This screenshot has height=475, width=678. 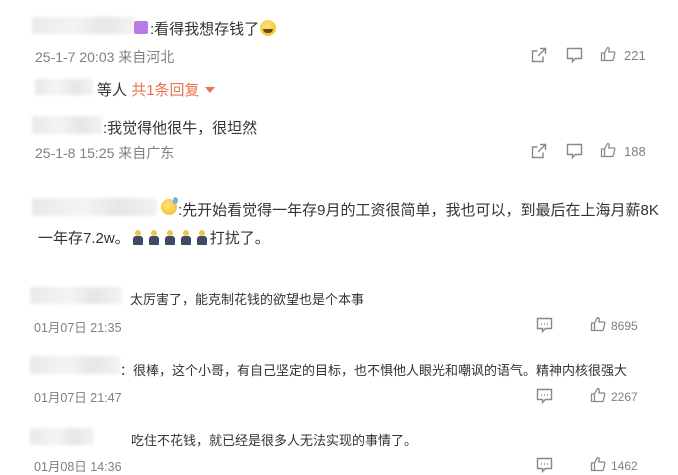 What do you see at coordinates (78, 398) in the screenshot?
I see `comment-time: 01月07日 21:47` at bounding box center [78, 398].